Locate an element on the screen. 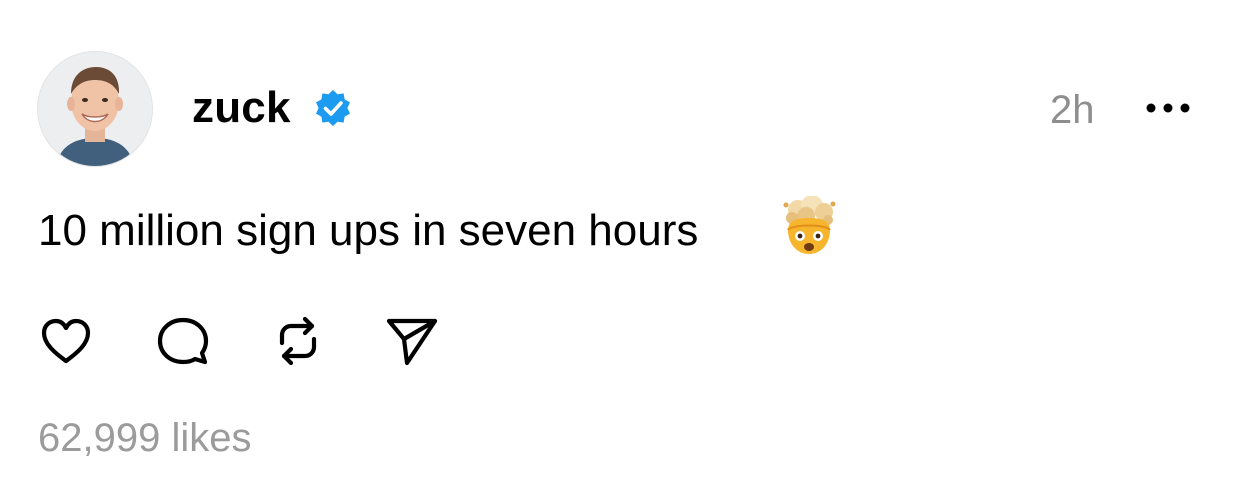 The image size is (1242, 482). verified-badge-icon is located at coordinates (333, 108).